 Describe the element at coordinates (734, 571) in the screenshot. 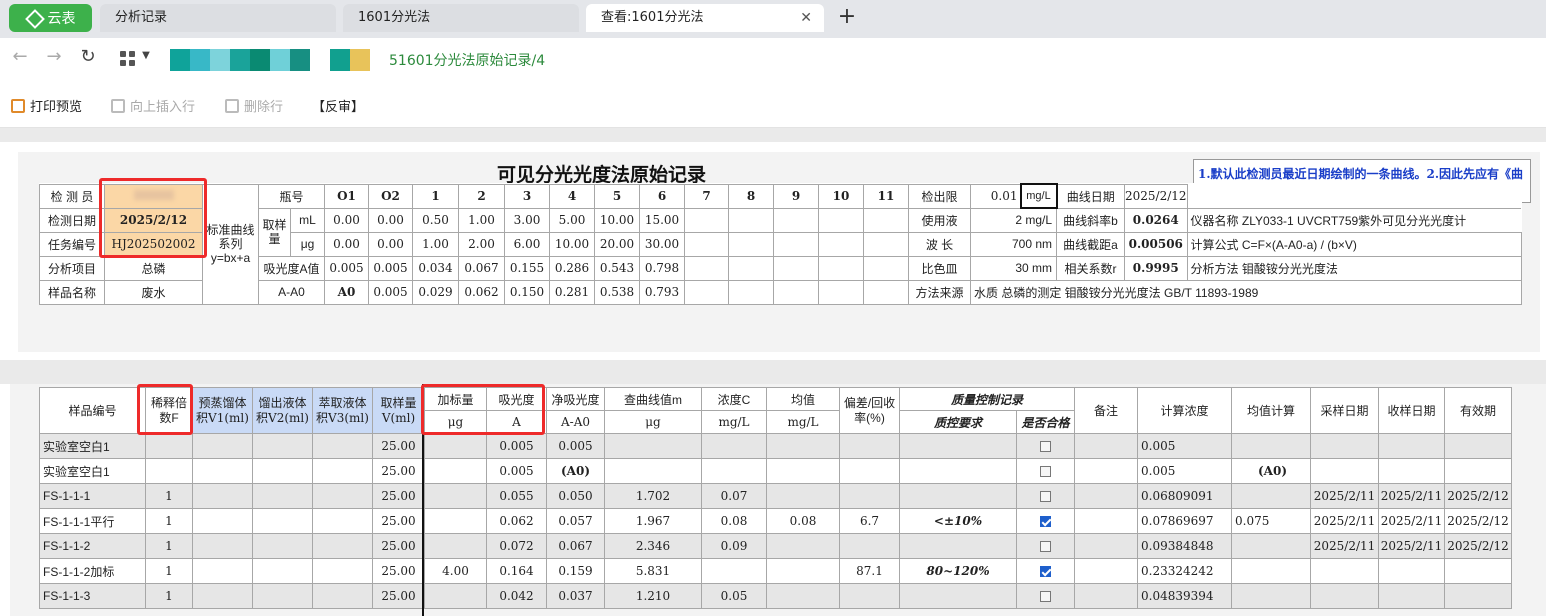

I see `cell-c` at that location.